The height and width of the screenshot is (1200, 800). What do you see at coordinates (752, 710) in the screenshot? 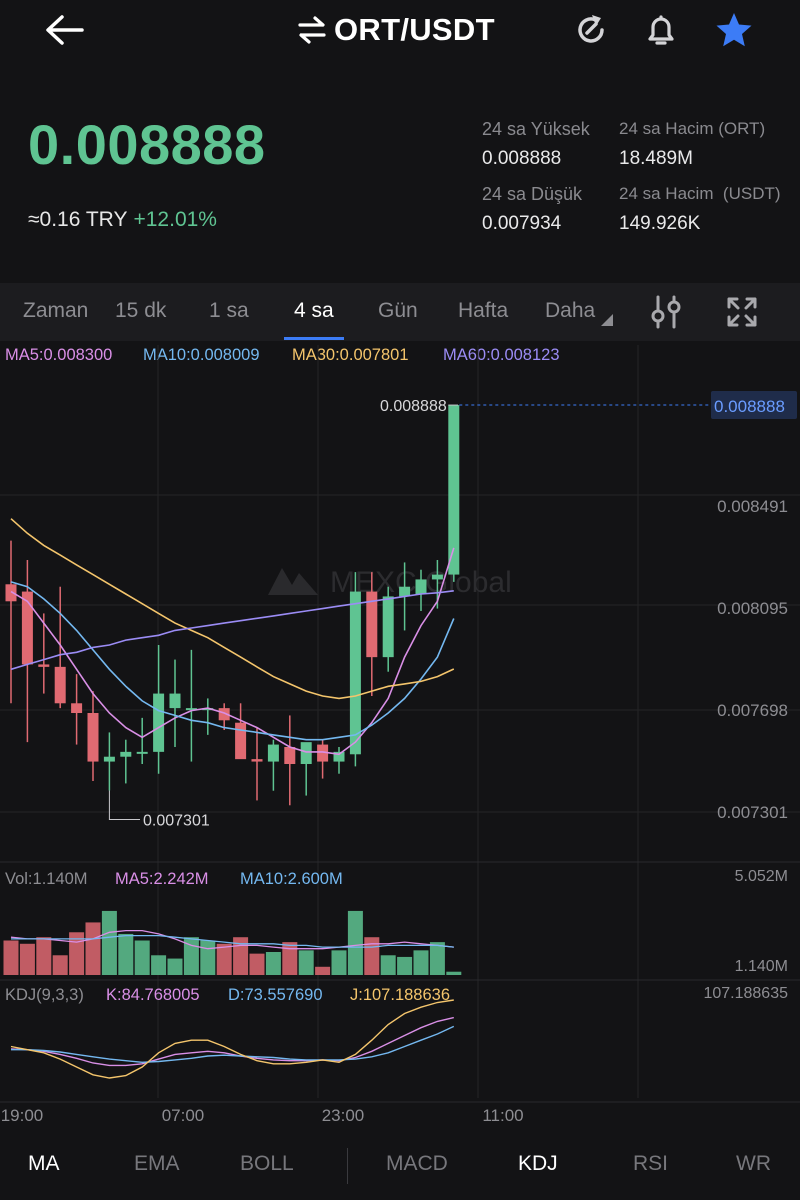
I see `price-tick-label: 0.007698` at bounding box center [752, 710].